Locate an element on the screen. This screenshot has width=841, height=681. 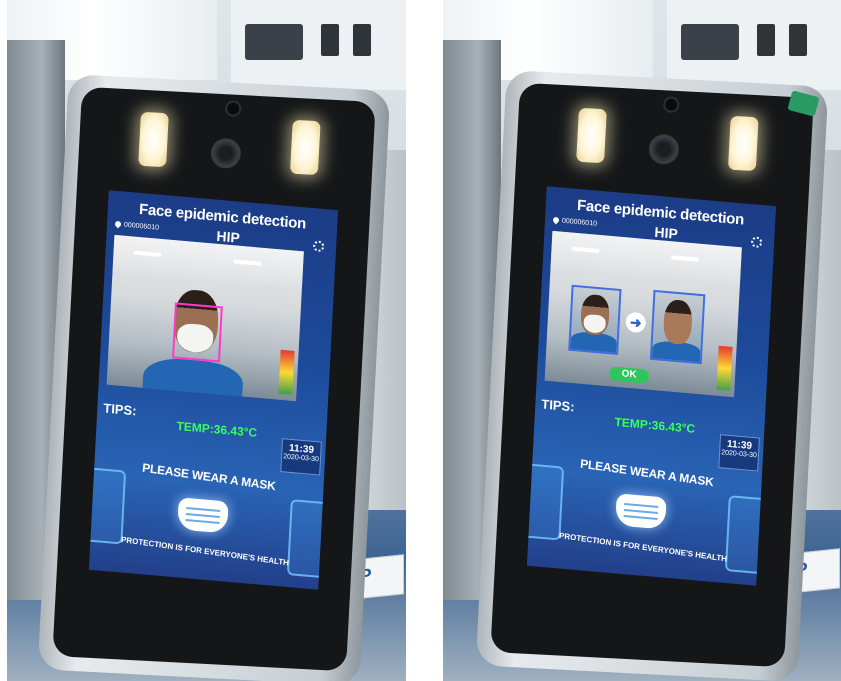
camera-feed is located at coordinates (205, 318).